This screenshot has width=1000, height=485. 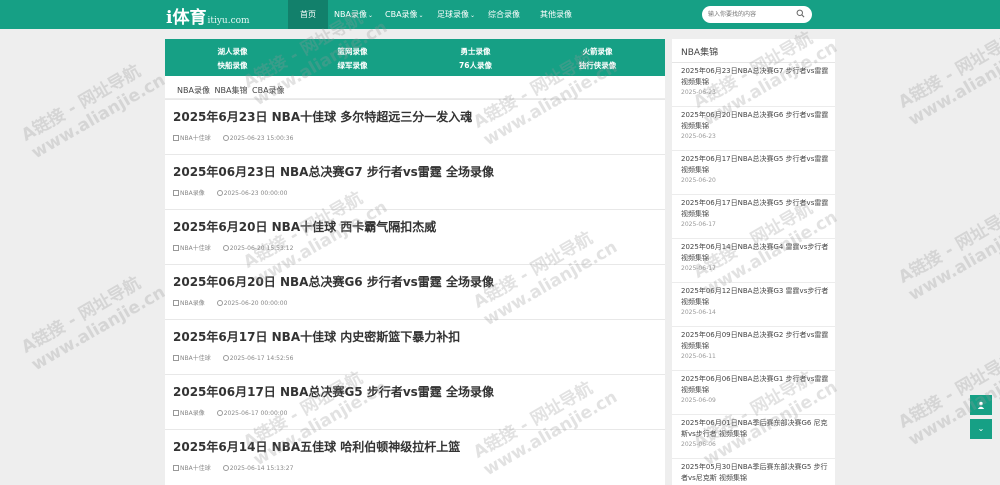 What do you see at coordinates (261, 468) in the screenshot?
I see `post-date: 2025-06-14 15:13:27` at bounding box center [261, 468].